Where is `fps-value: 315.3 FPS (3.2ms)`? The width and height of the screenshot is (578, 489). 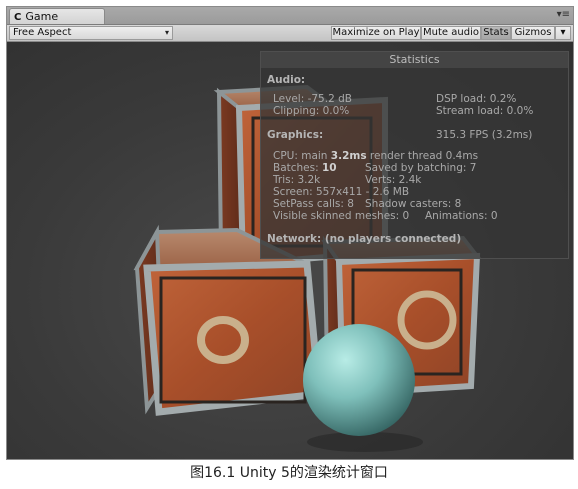 fps-value: 315.3 FPS (3.2ms) is located at coordinates (484, 135).